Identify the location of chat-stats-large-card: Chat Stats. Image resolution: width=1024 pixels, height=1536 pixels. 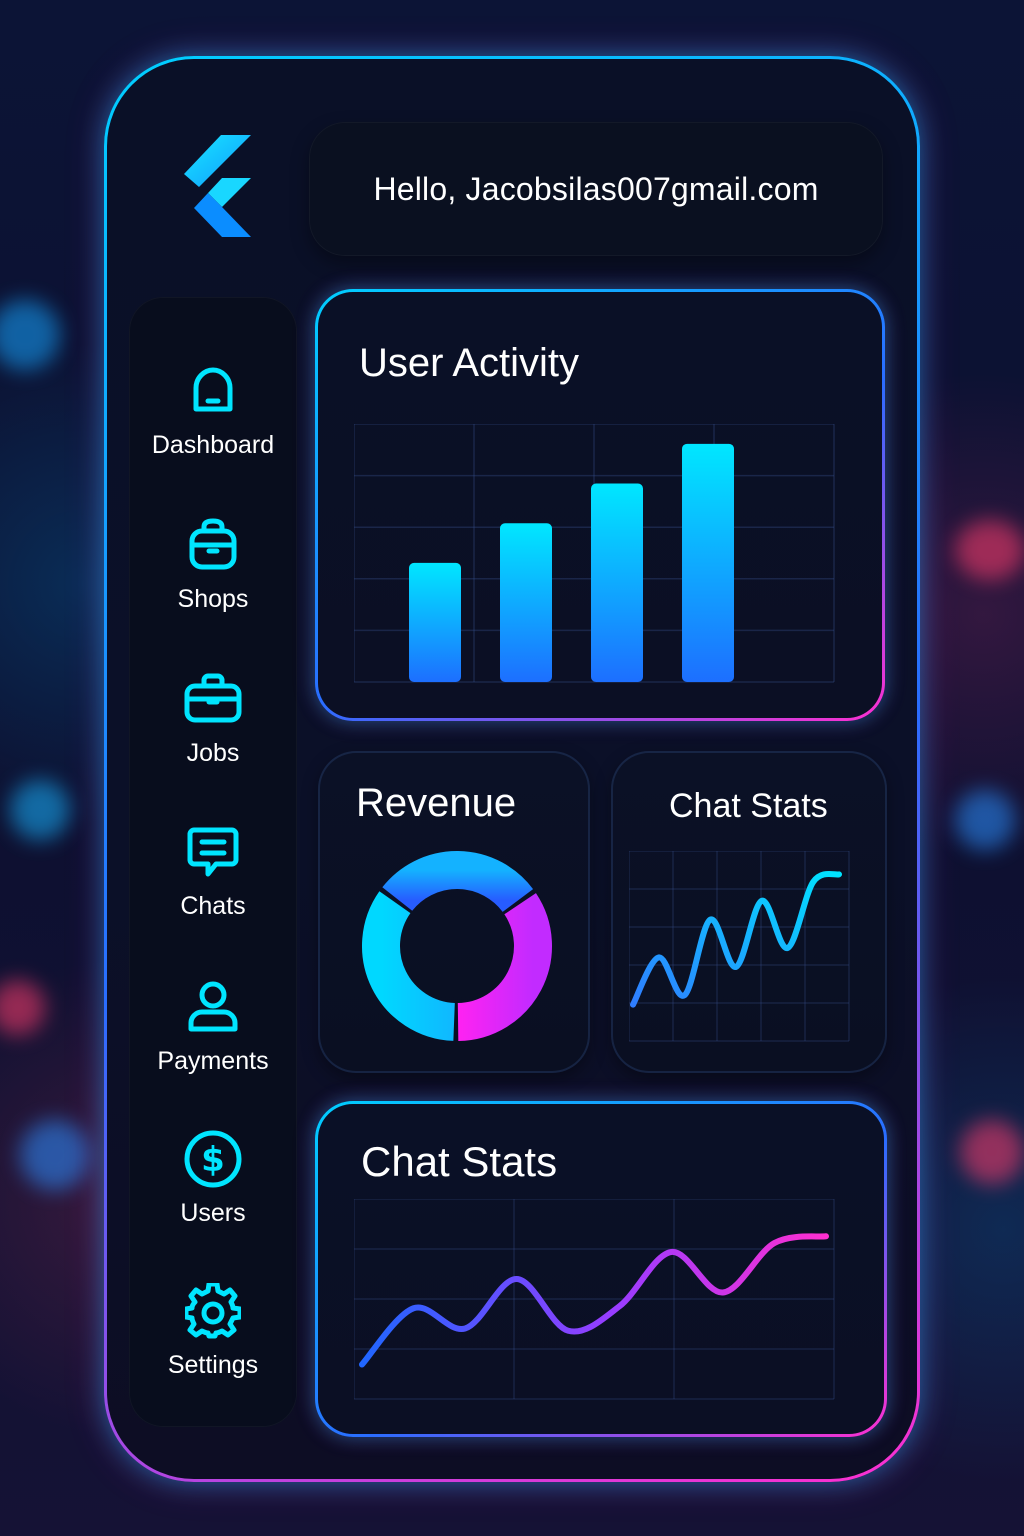
(601, 1269).